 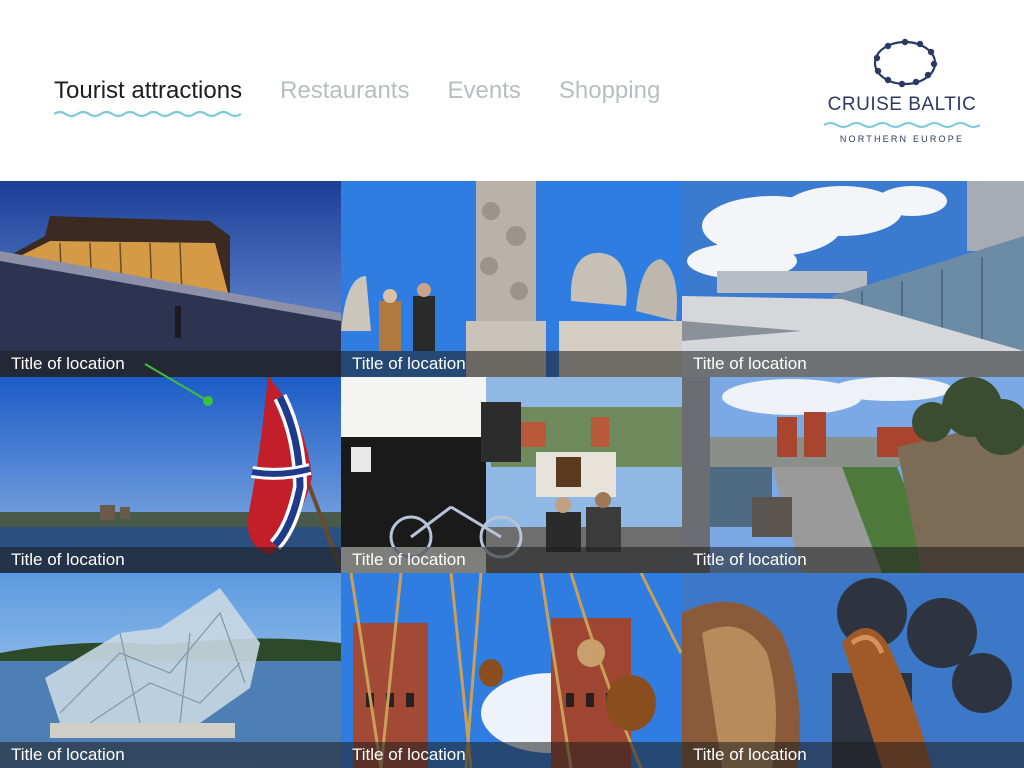 I want to click on tab-label: Events, so click(x=484, y=90).